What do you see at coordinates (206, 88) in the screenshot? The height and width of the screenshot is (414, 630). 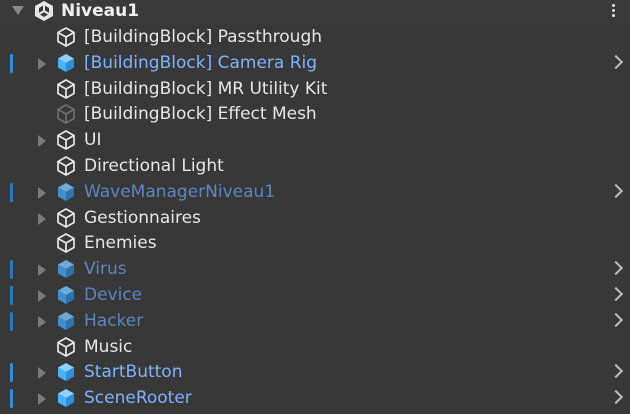 I see `hierarchy-item-label: [BuildingBlock] MR Utility Kit` at bounding box center [206, 88].